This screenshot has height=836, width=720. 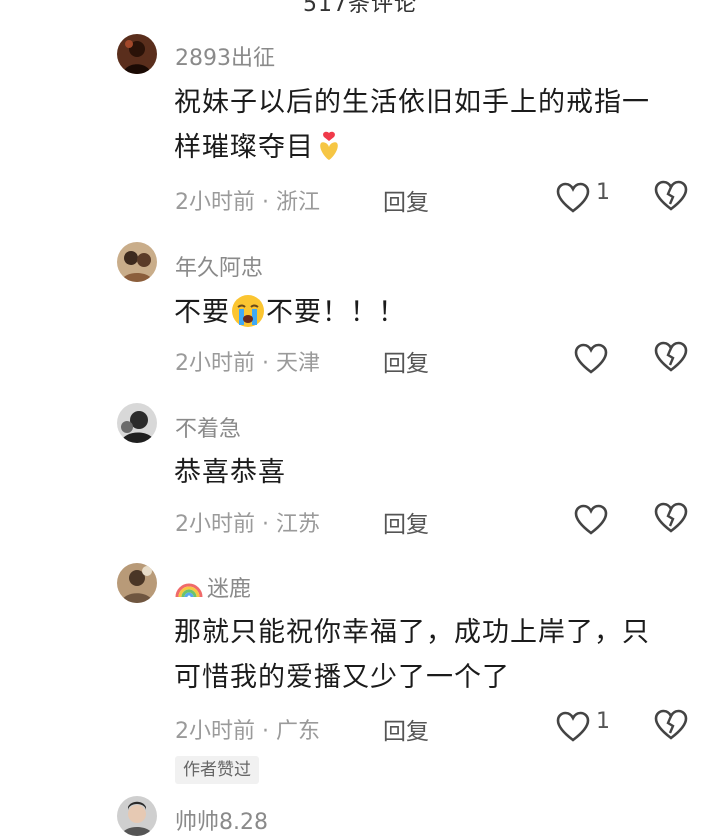 What do you see at coordinates (219, 266) in the screenshot?
I see `comment-username: 年久阿忠` at bounding box center [219, 266].